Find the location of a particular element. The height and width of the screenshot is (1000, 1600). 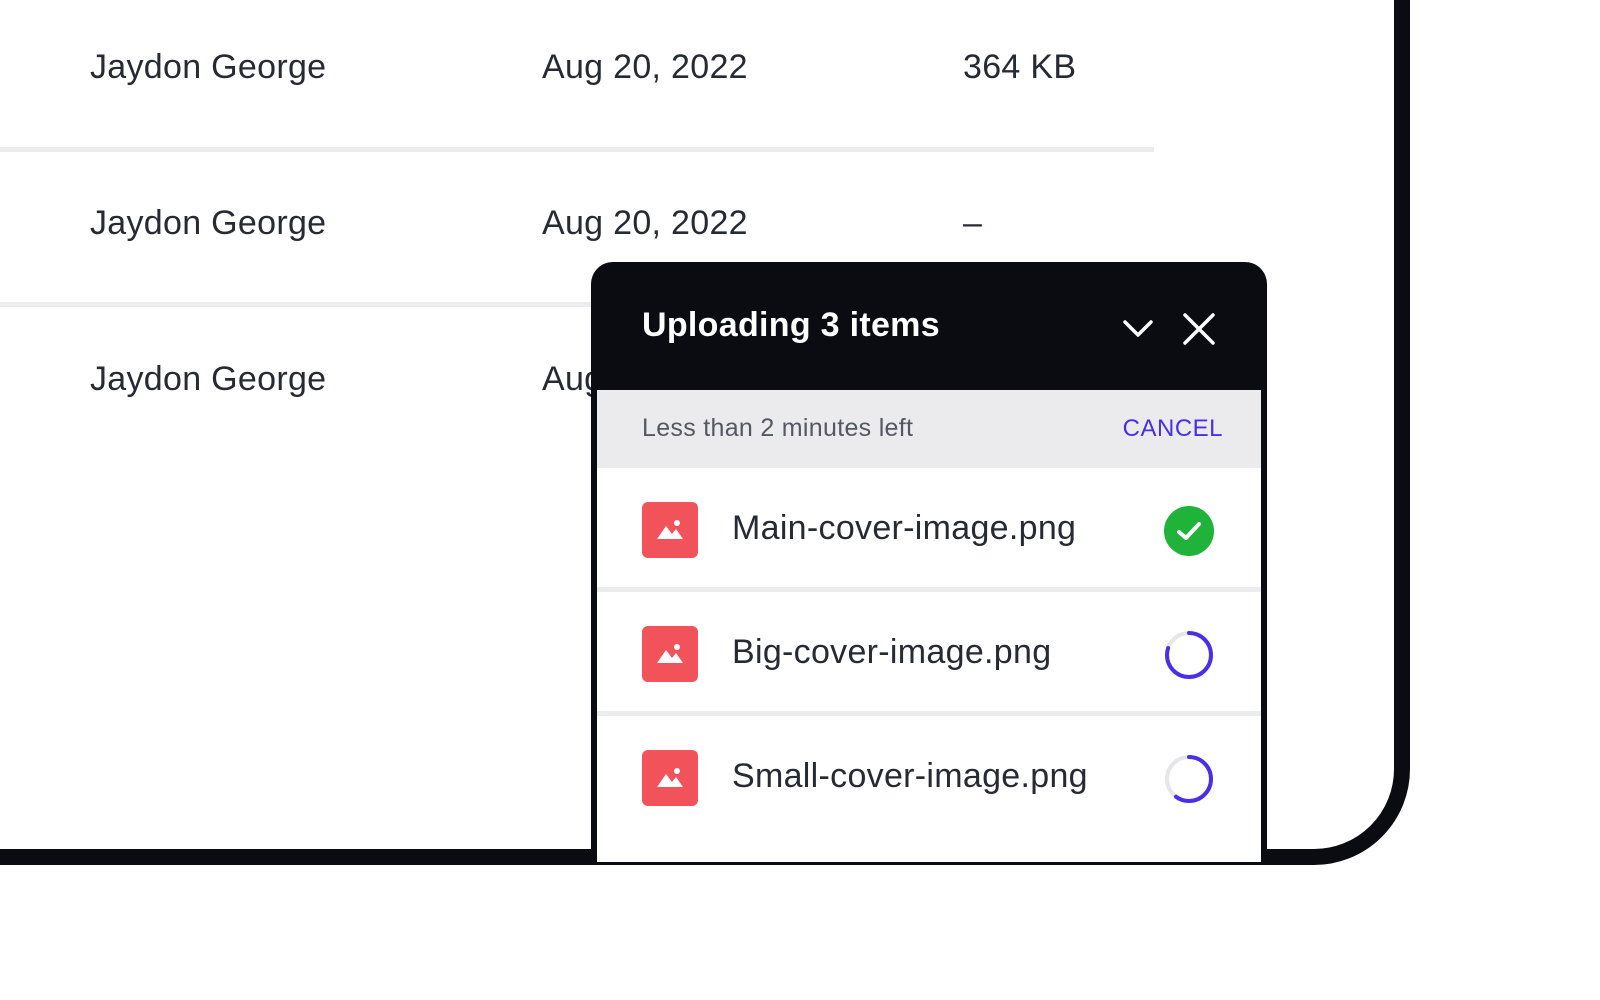

file-name: Main-cover-image.png is located at coordinates (904, 528).